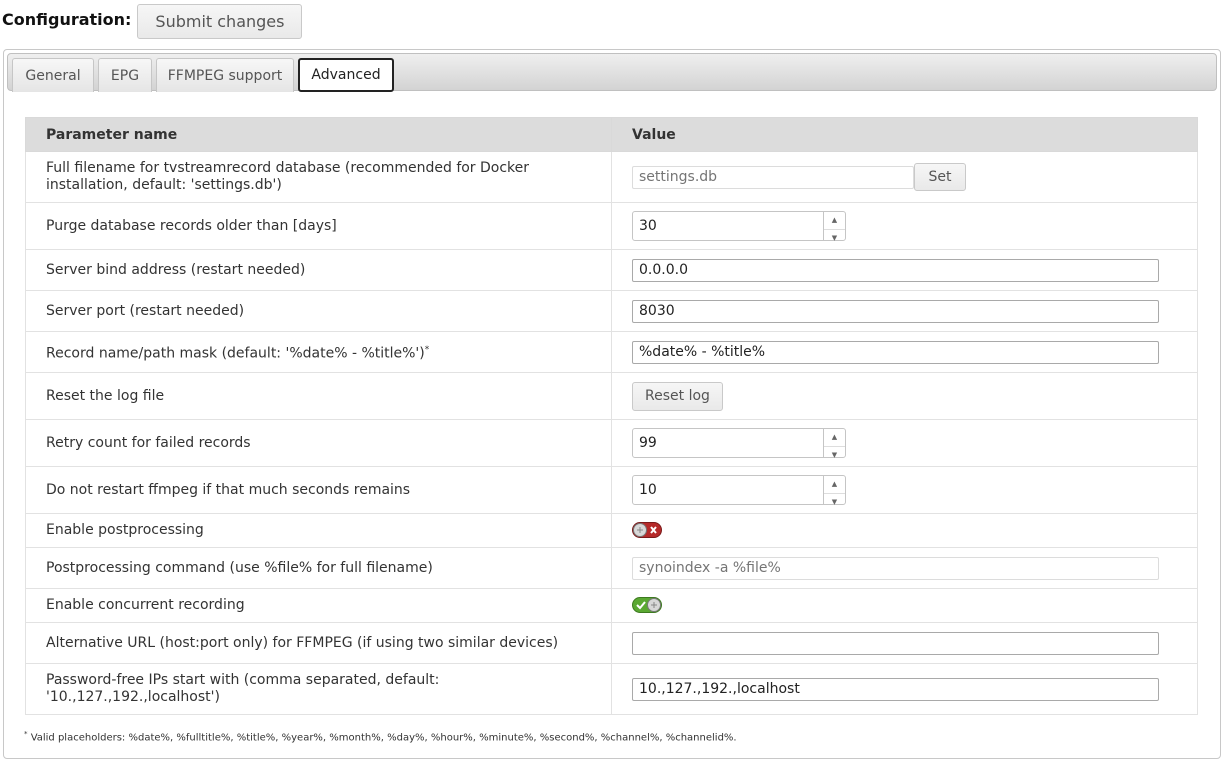 Image resolution: width=1224 pixels, height=763 pixels. I want to click on table-row: Server port (restart needed), so click(611, 311).